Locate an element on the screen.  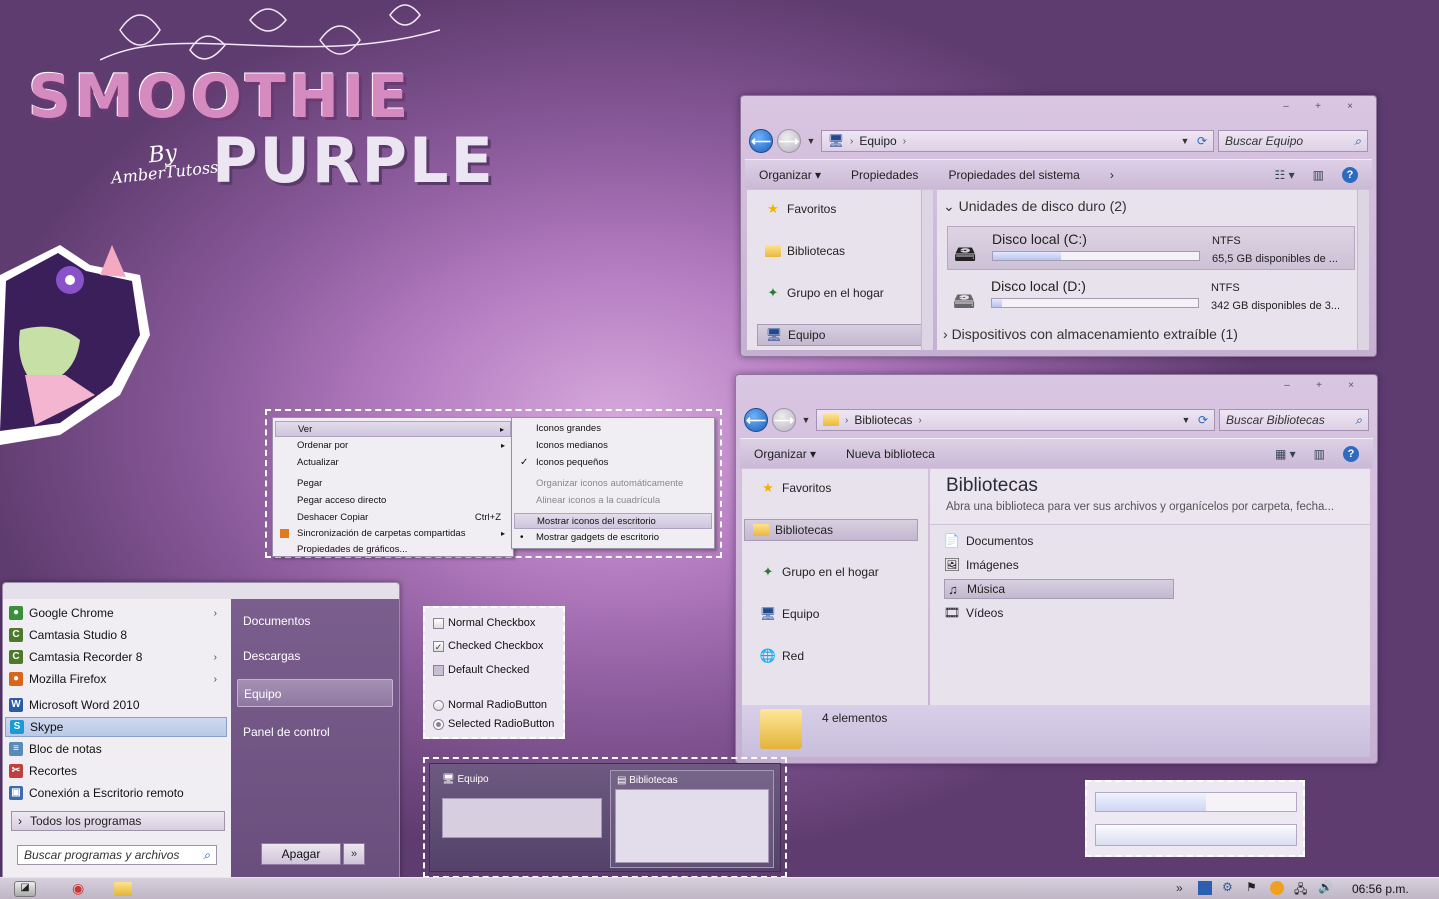
chrome-taskbar-icon: ◉ is located at coordinates (78, 888).